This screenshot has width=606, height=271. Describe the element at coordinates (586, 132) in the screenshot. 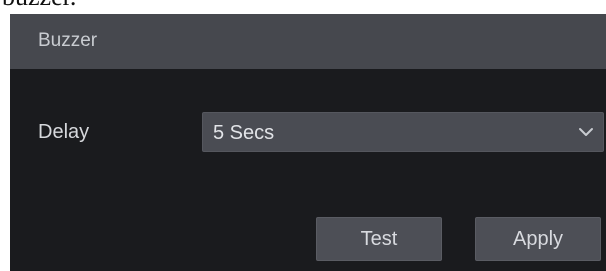

I see `chevron-down-icon` at that location.